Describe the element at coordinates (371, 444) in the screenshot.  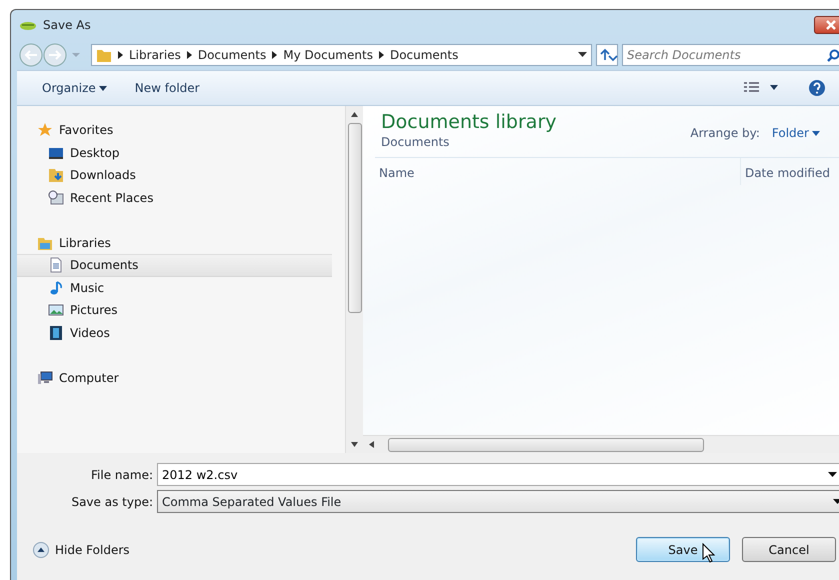
I see `scroll-left-arrow-icon` at that location.